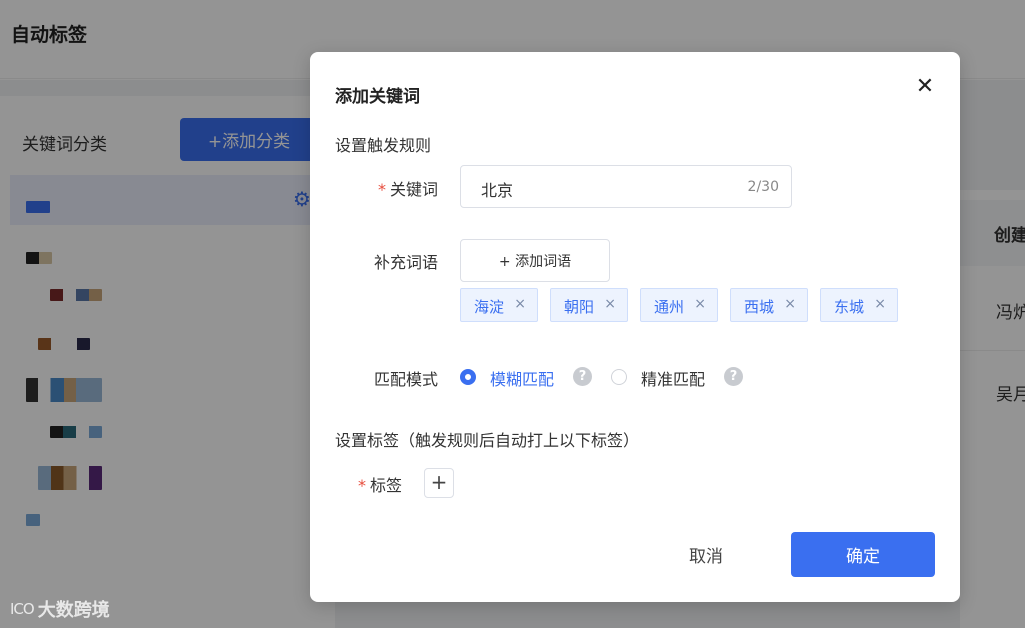 Image resolution: width=1025 pixels, height=628 pixels. What do you see at coordinates (706, 554) in the screenshot?
I see `cancel-button: 取消` at bounding box center [706, 554].